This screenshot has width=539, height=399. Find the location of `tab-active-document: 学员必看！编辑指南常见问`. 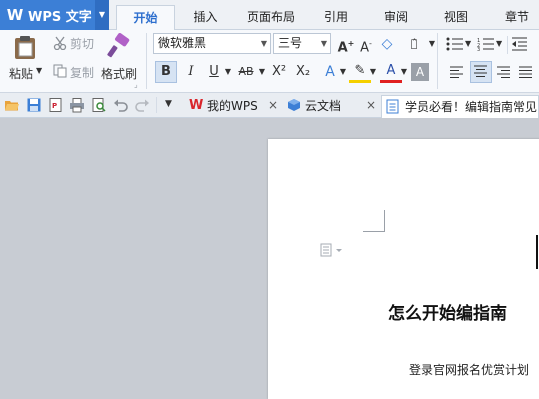

tab-active-document: 学员必看！编辑指南常见问 is located at coordinates (460, 106).